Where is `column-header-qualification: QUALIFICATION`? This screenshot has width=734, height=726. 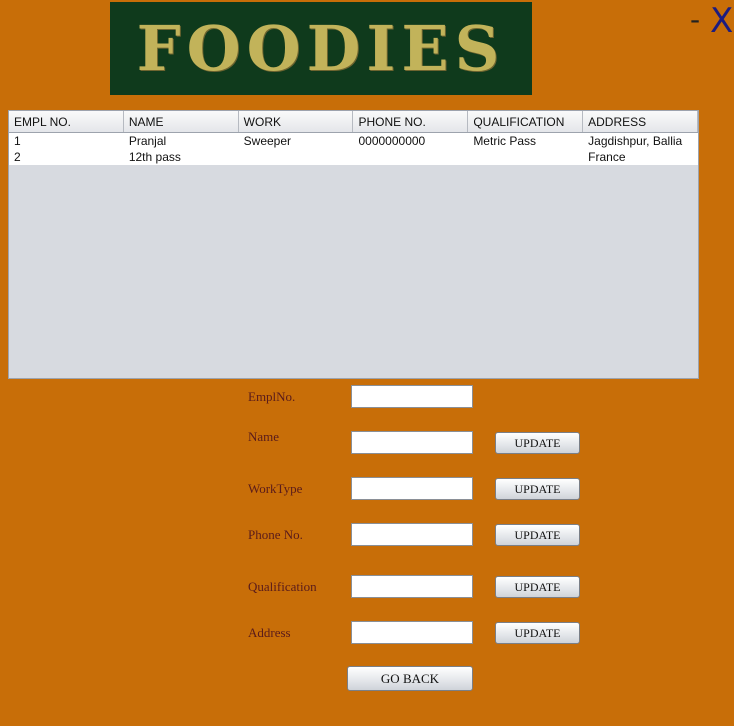
column-header-qualification: QUALIFICATION is located at coordinates (526, 121).